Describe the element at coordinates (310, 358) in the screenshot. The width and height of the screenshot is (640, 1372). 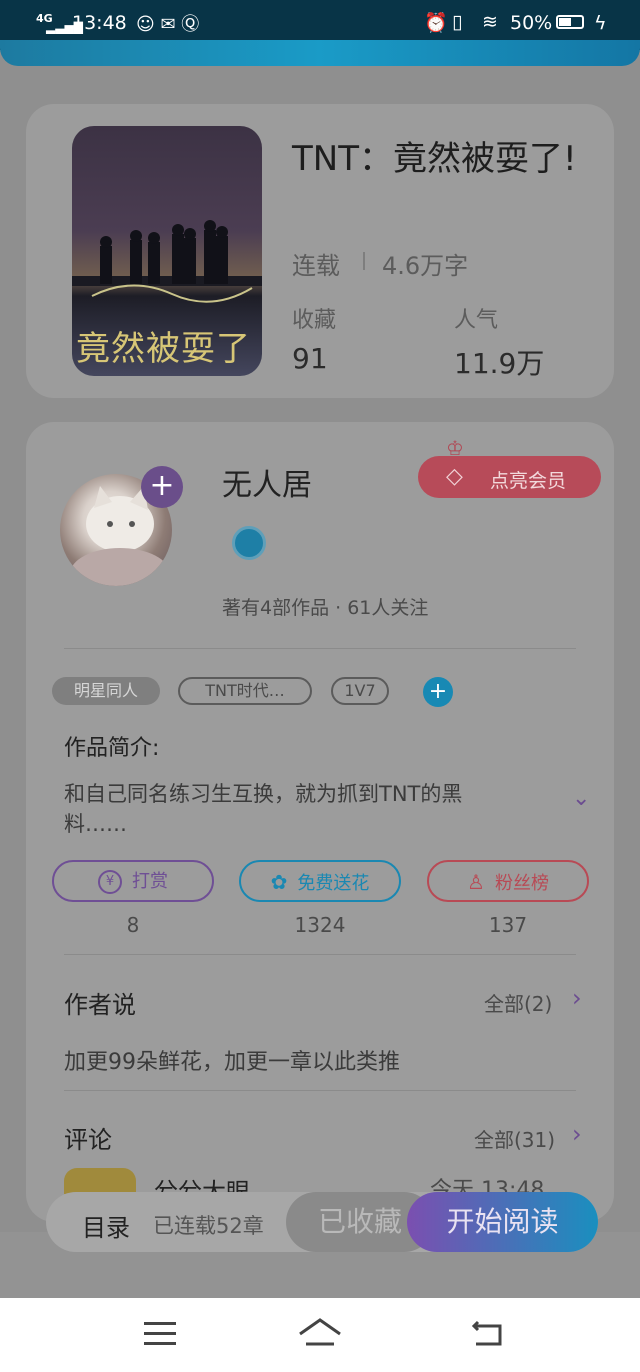
I see `favorites-value: 91` at that location.